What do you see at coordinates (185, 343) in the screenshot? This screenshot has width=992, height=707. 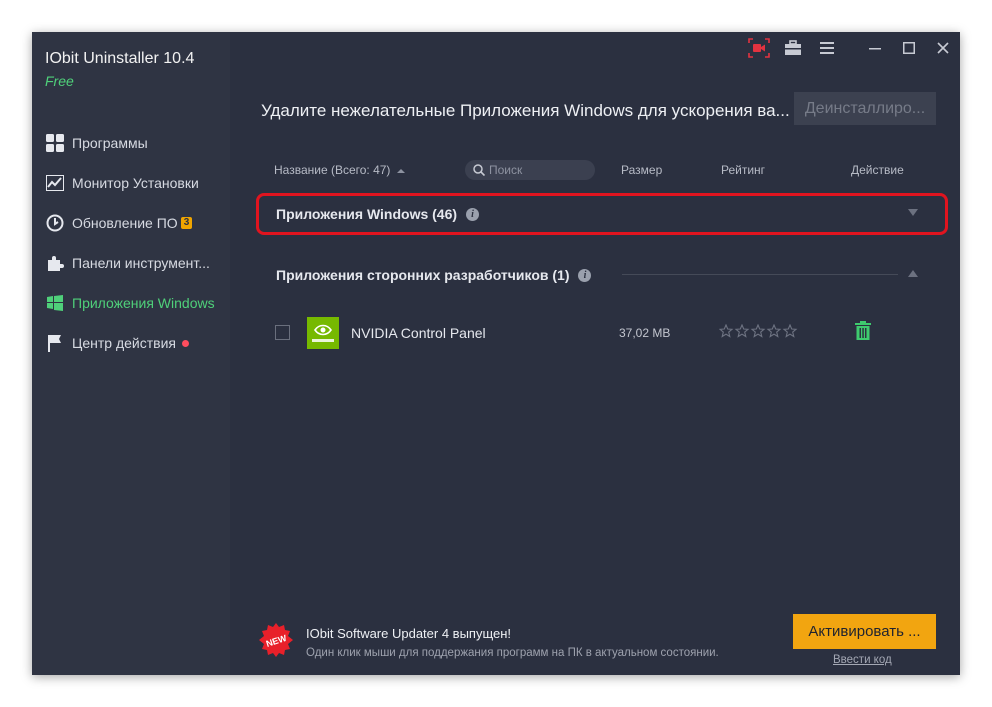 I see `notification-dot` at bounding box center [185, 343].